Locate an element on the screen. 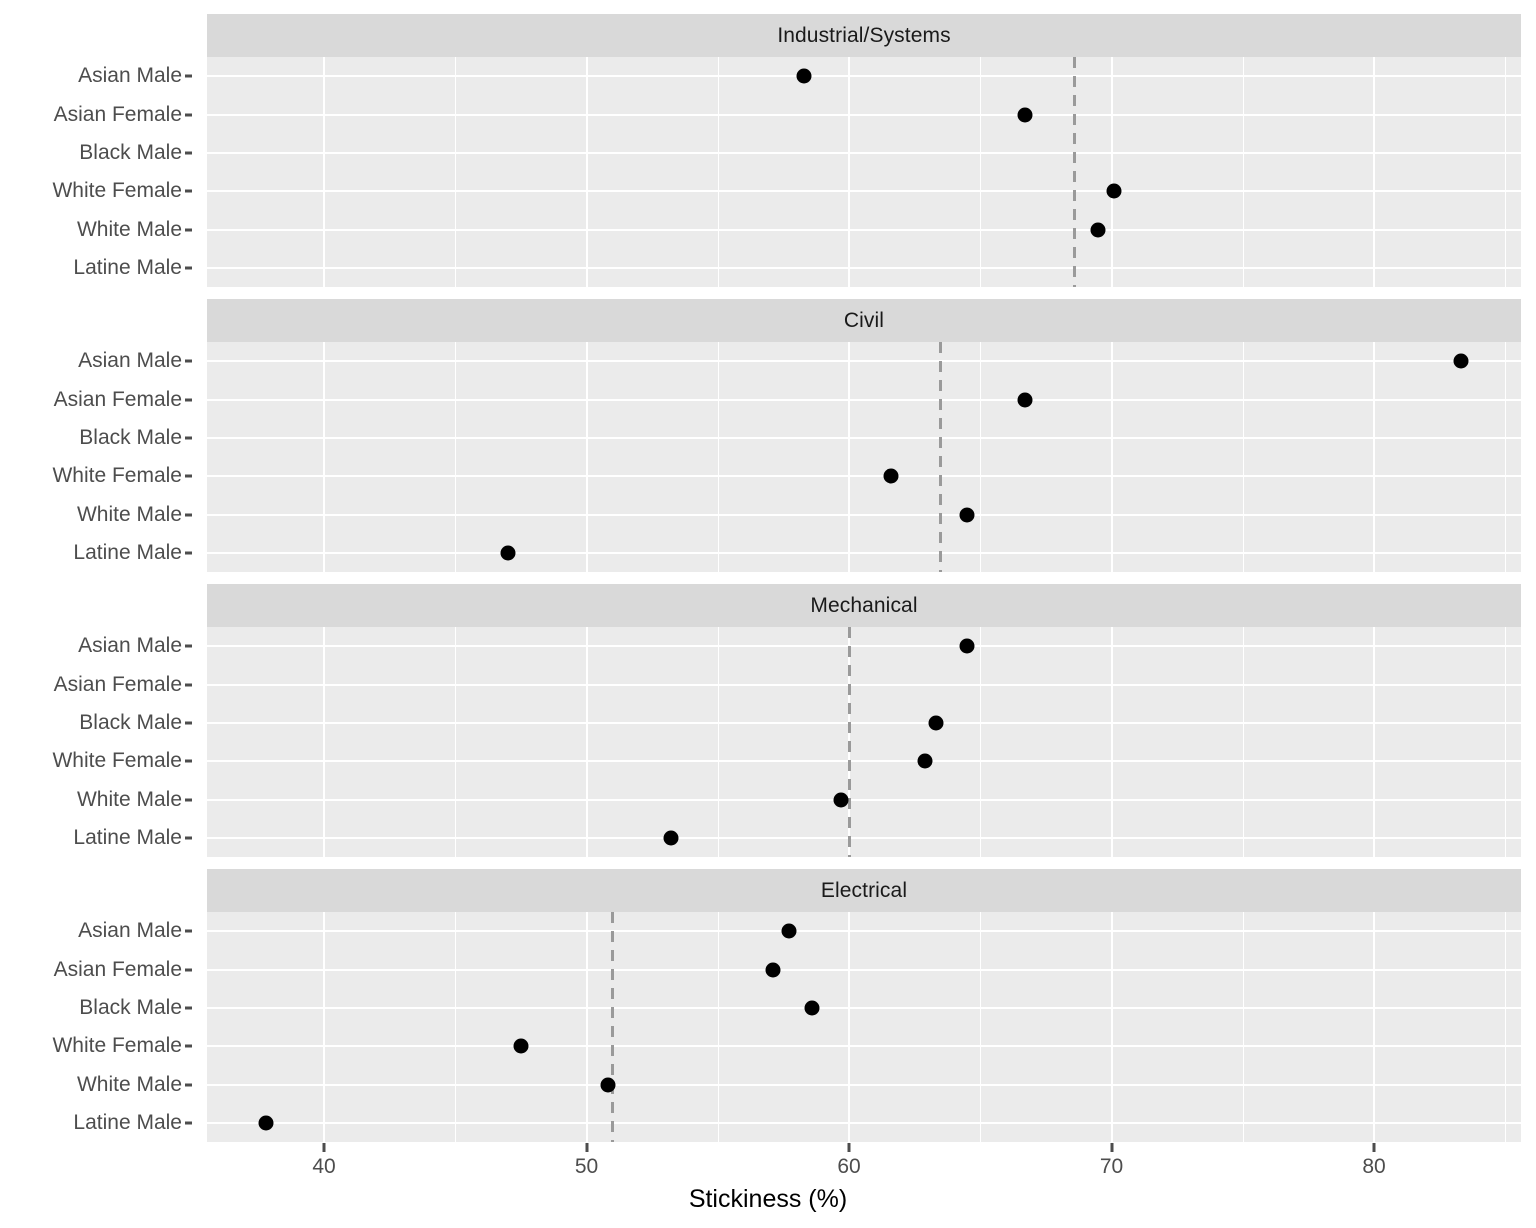 This screenshot has height=1228, width=1536. facet-strip: Mechanical is located at coordinates (864, 605).